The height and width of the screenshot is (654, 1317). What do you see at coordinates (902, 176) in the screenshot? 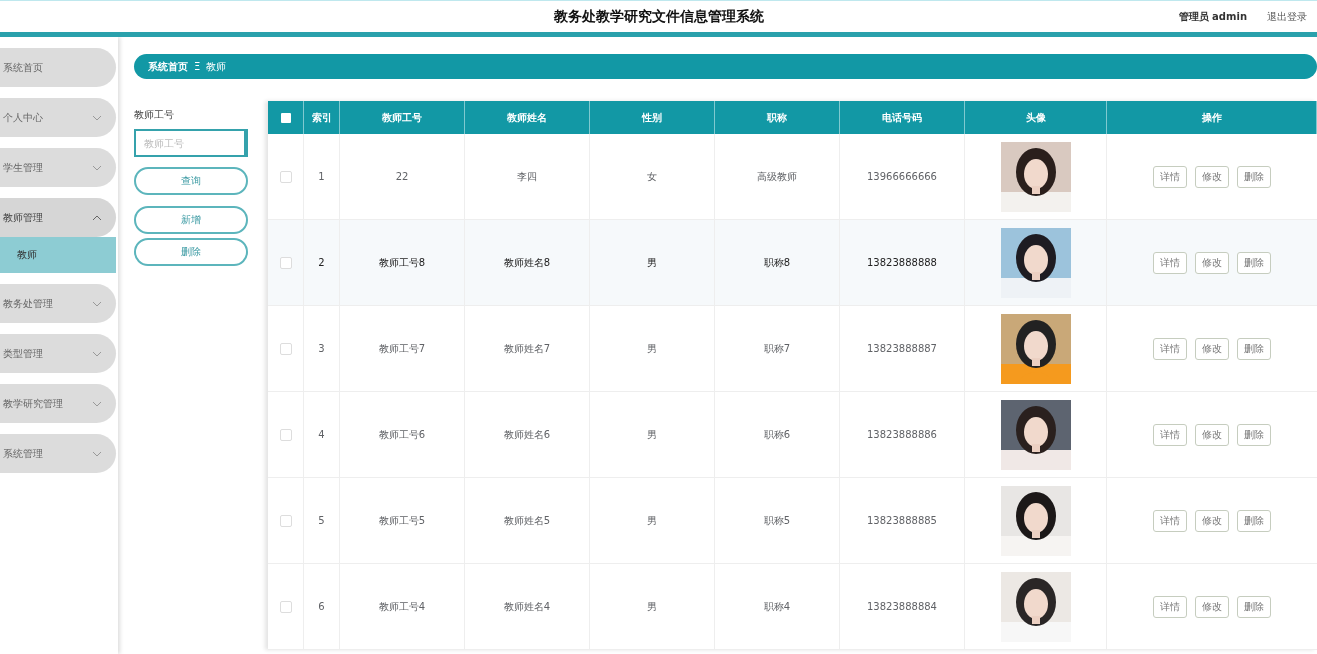
I see `table-cell: 13966666666` at bounding box center [902, 176].